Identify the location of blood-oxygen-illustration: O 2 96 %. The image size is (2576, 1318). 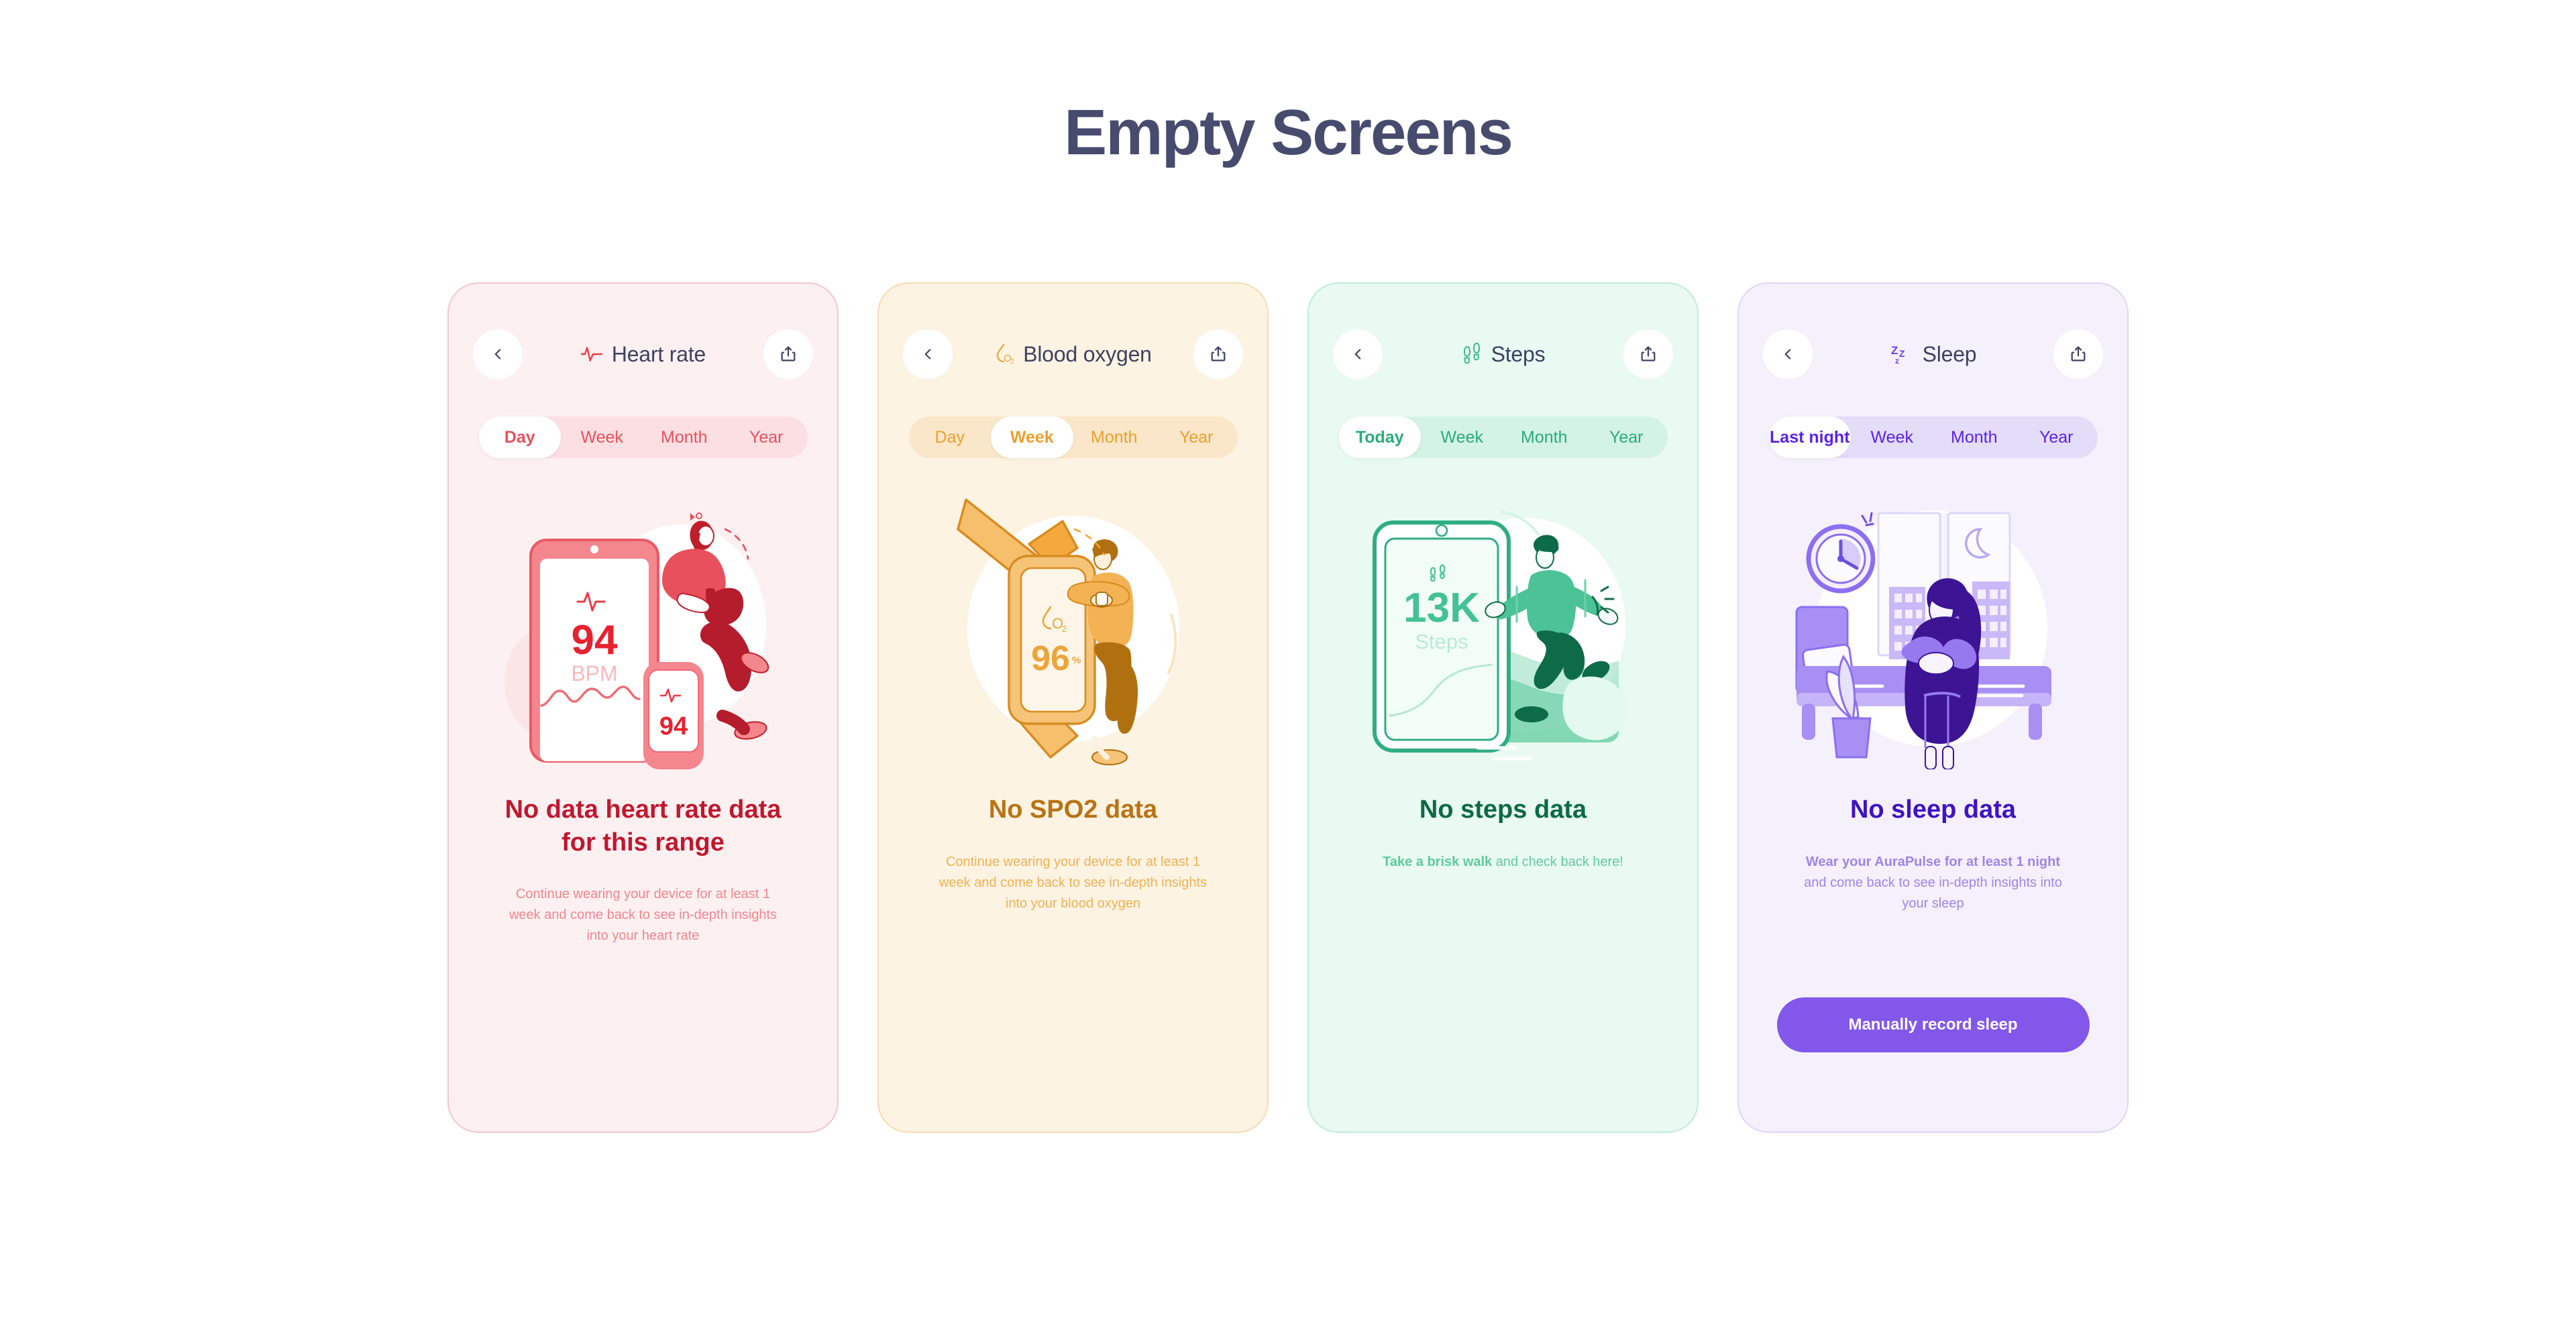
(1073, 631).